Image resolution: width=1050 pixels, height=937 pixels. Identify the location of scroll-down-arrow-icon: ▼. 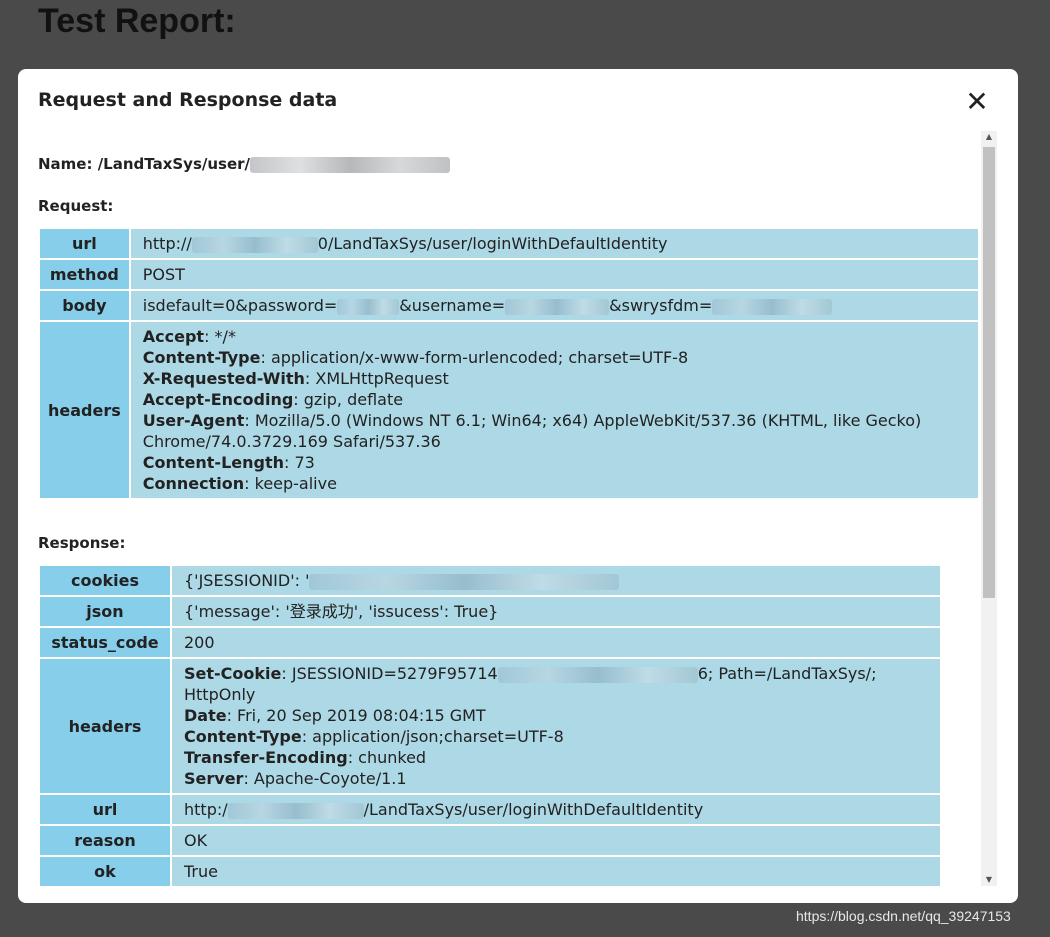
(989, 880).